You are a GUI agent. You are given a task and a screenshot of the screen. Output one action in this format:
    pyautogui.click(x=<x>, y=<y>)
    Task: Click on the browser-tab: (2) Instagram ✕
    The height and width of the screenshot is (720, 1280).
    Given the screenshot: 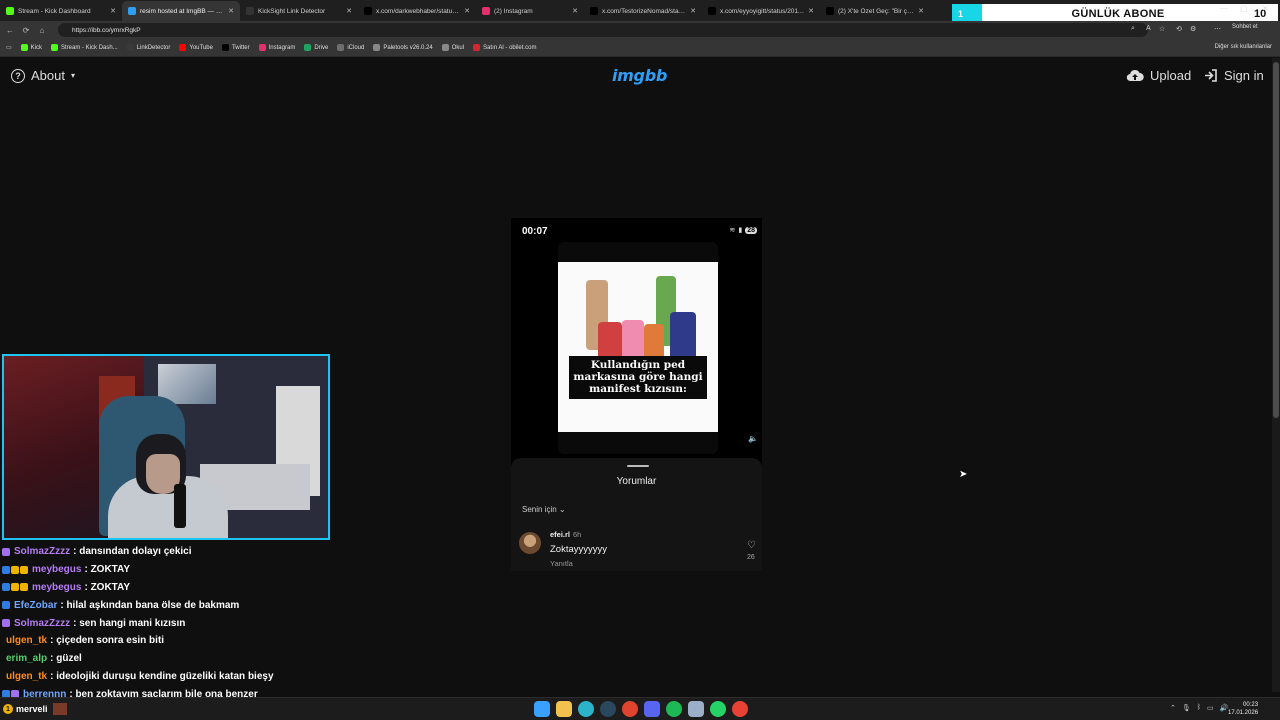 What is the action you would take?
    pyautogui.click(x=530, y=11)
    